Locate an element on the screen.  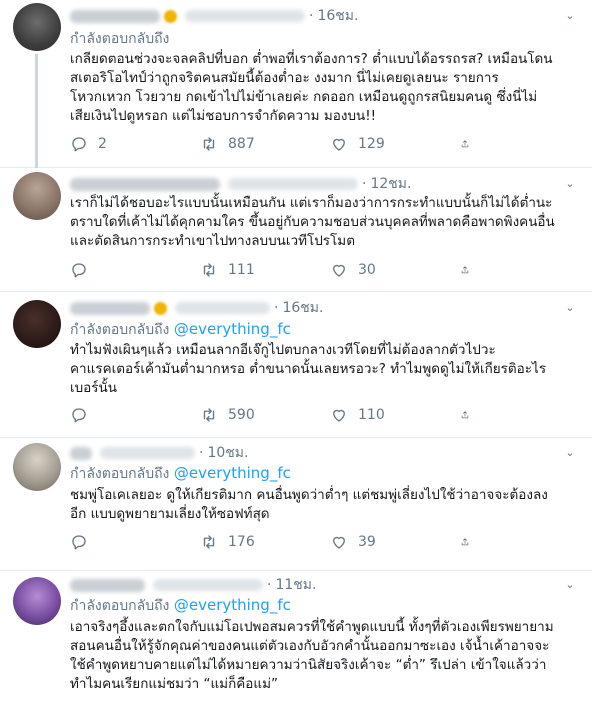
retweet-button: 111 is located at coordinates (250, 270).